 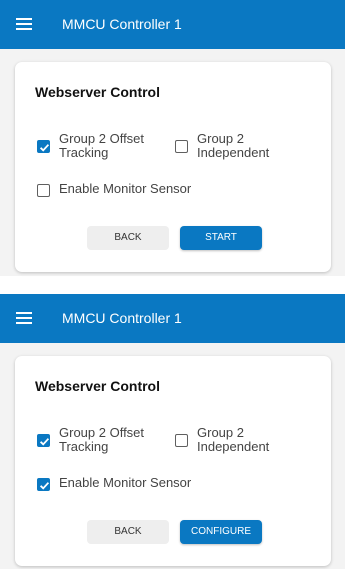 I want to click on start-button: START, so click(x=221, y=238).